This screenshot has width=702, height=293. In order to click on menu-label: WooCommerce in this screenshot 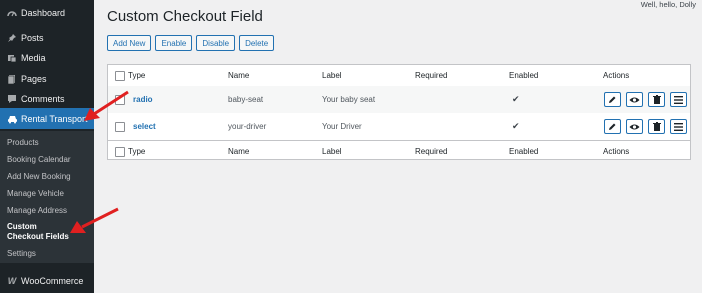, I will do `click(52, 281)`.